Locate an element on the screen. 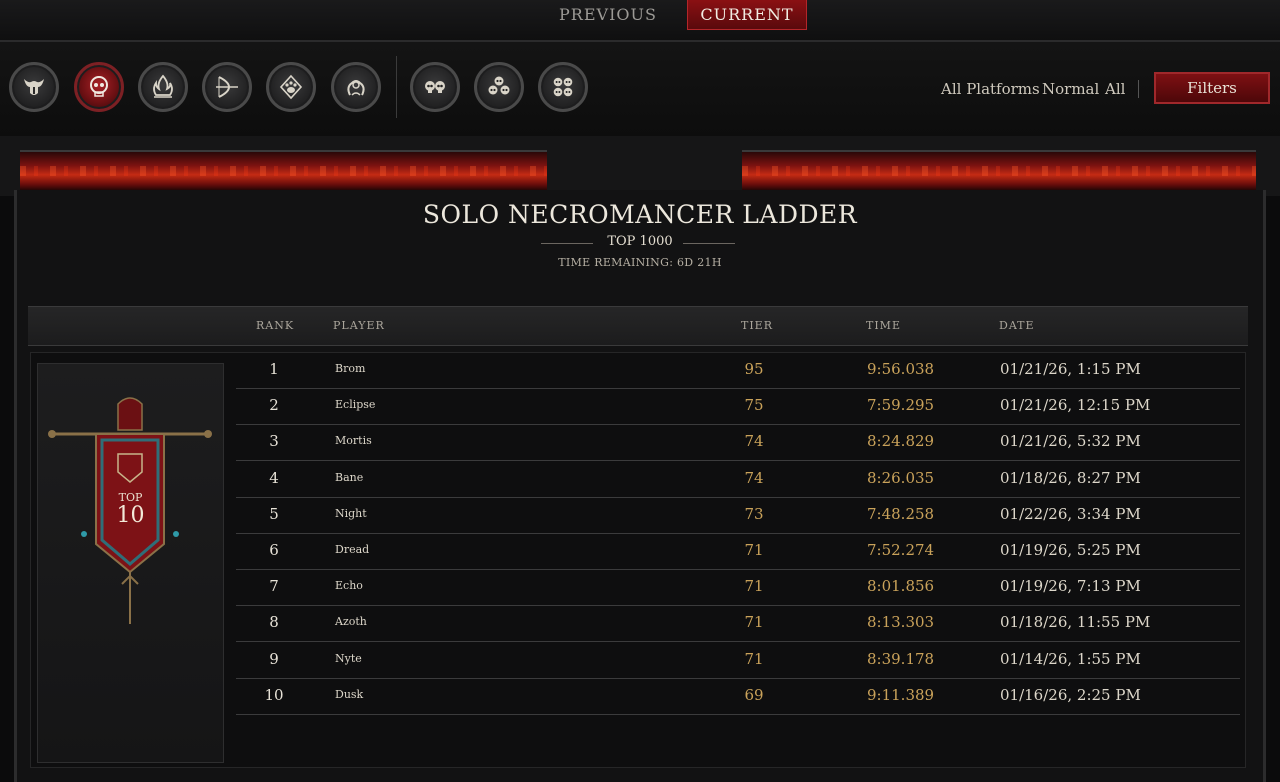 The width and height of the screenshot is (1280, 782). party-trio-button is located at coordinates (499, 87).